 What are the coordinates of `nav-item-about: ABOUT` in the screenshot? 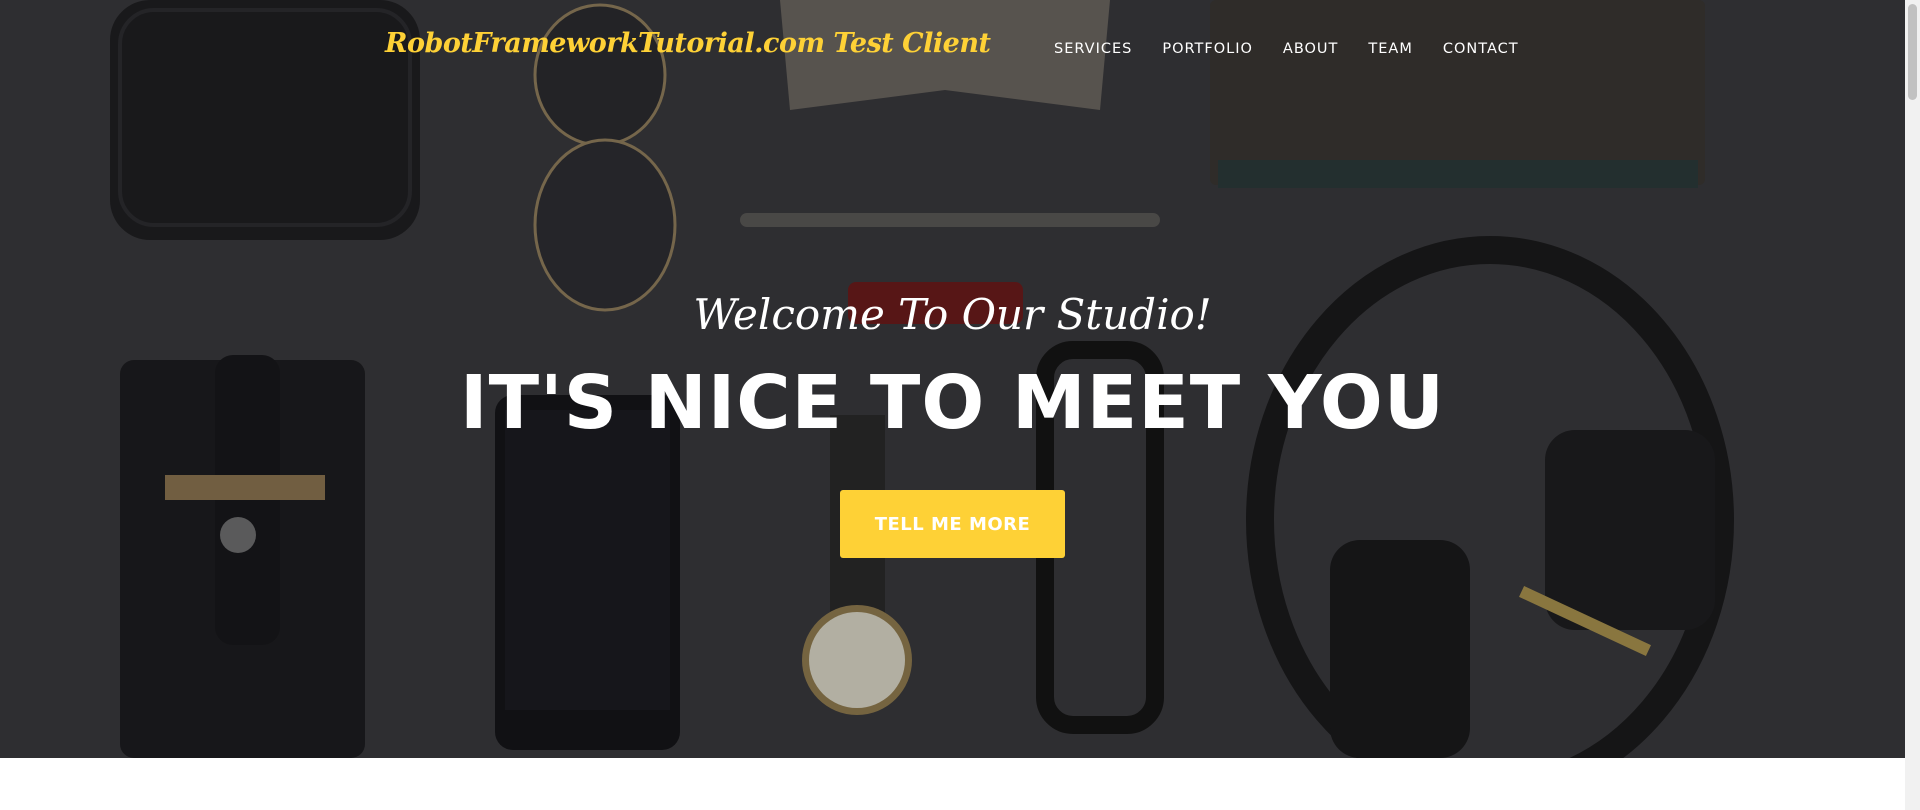 It's located at (1311, 49).